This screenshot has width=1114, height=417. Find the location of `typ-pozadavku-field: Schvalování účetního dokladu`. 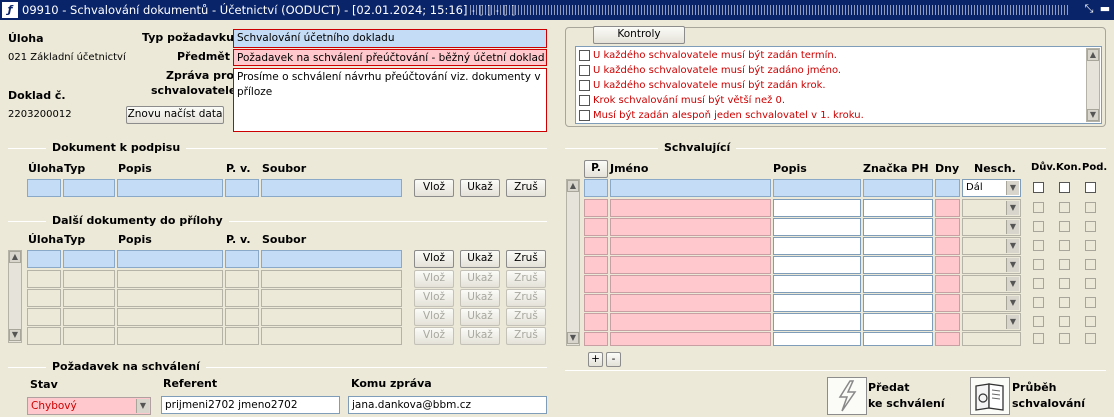

typ-pozadavku-field: Schvalování účetního dokladu is located at coordinates (390, 38).